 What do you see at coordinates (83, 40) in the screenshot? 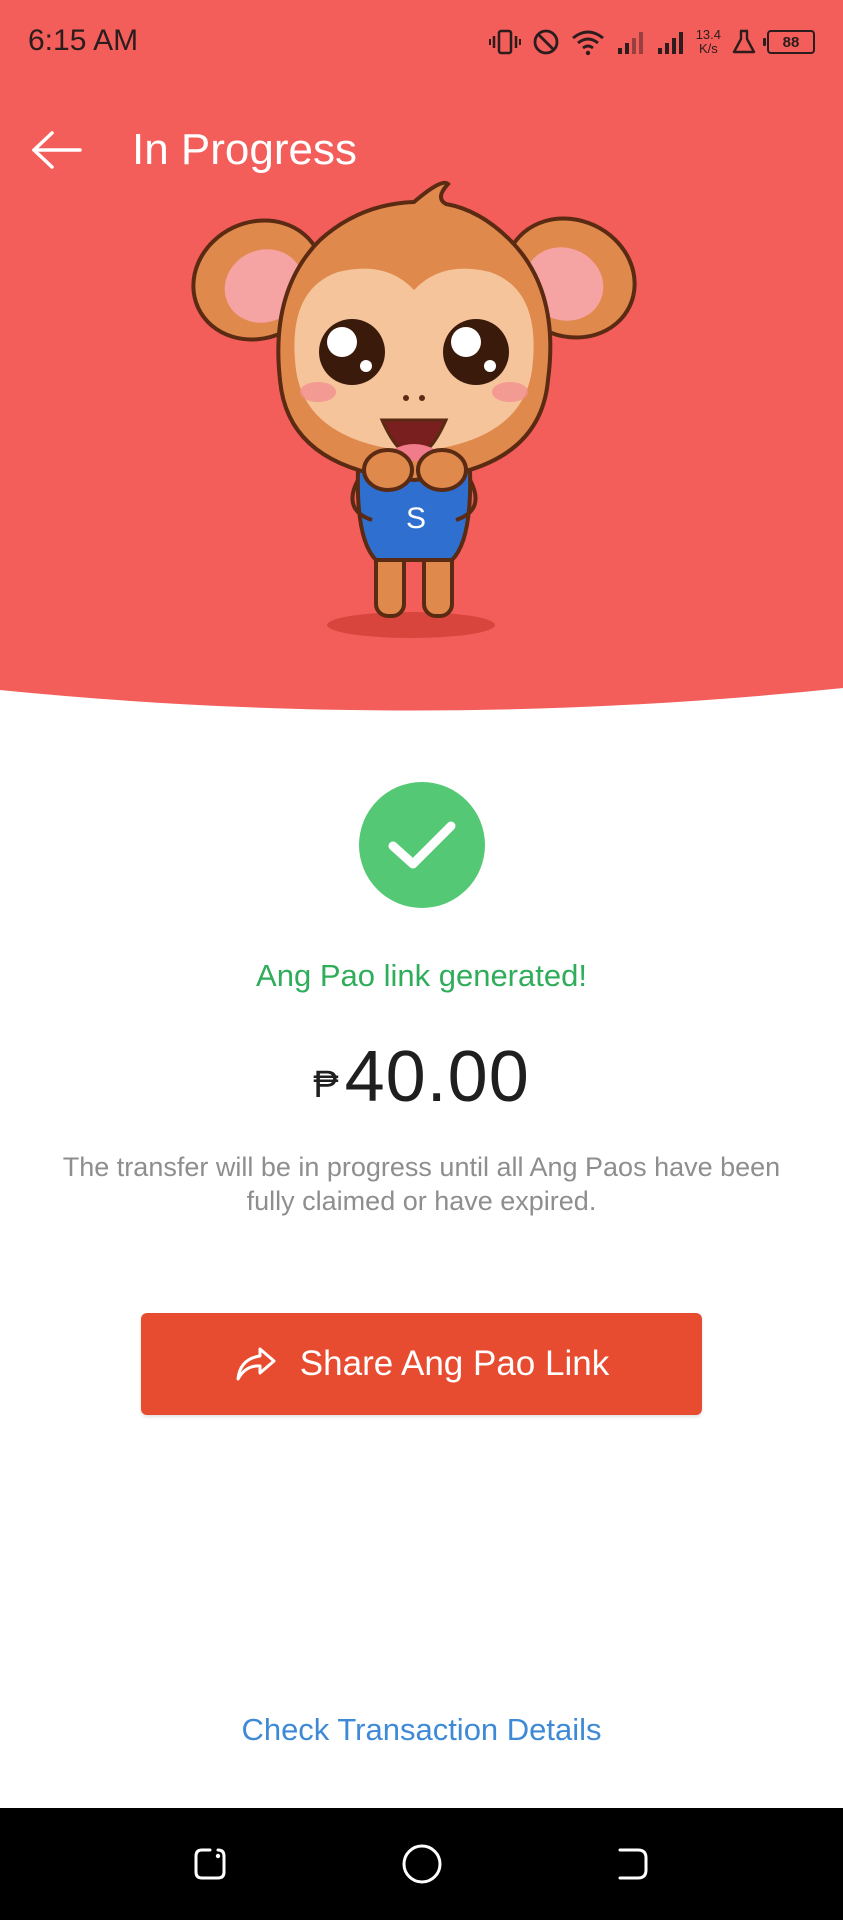
I see `status-time: 6:15 AM` at bounding box center [83, 40].